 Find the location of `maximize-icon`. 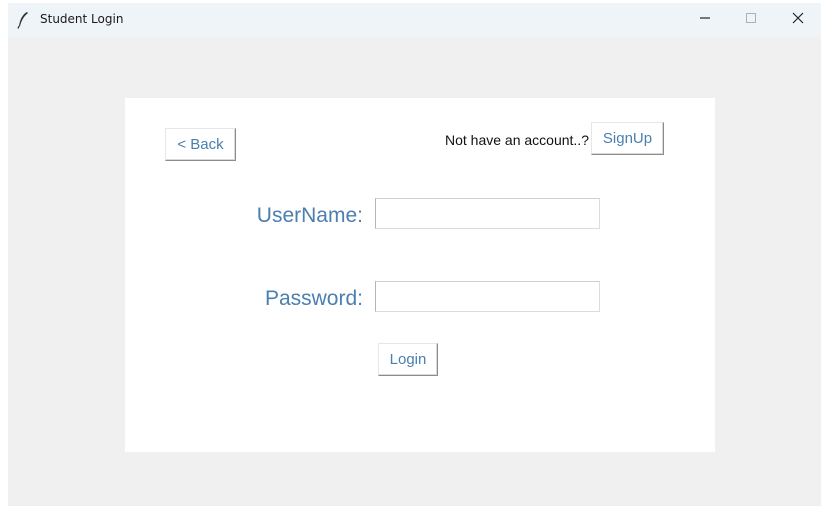

maximize-icon is located at coordinates (751, 20).